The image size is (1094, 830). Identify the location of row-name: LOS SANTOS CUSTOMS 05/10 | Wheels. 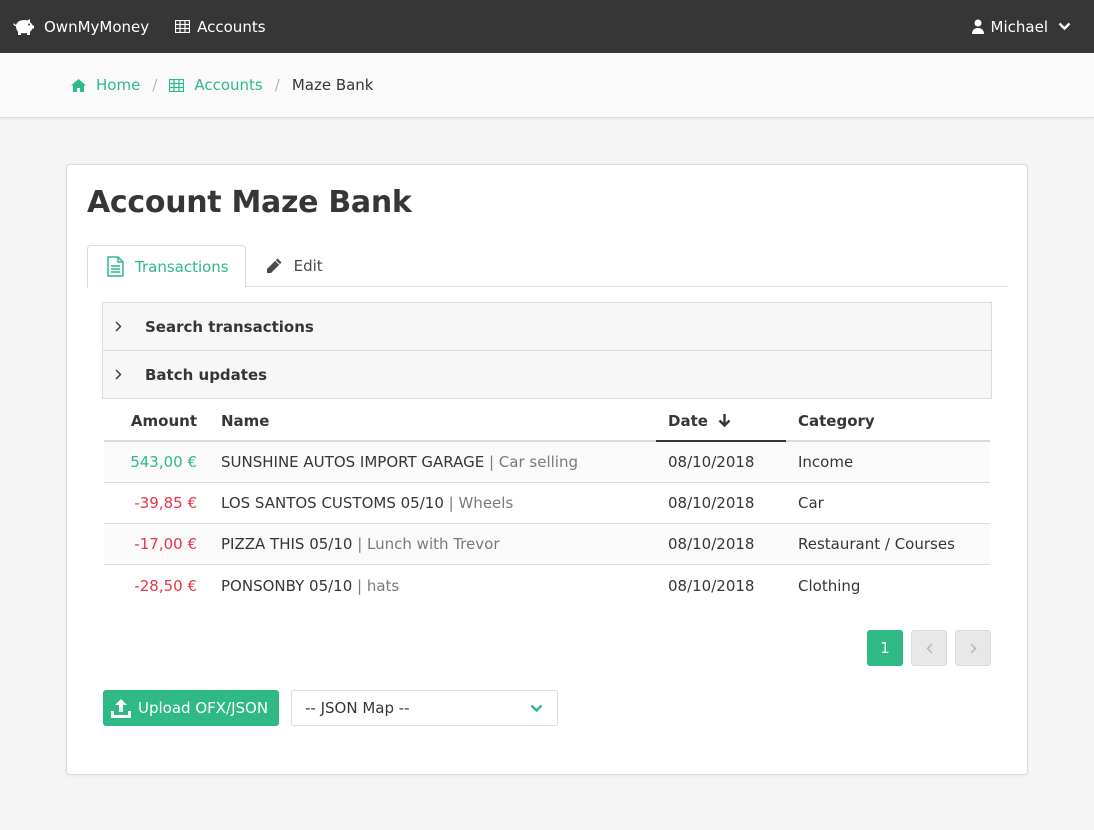
(432, 503).